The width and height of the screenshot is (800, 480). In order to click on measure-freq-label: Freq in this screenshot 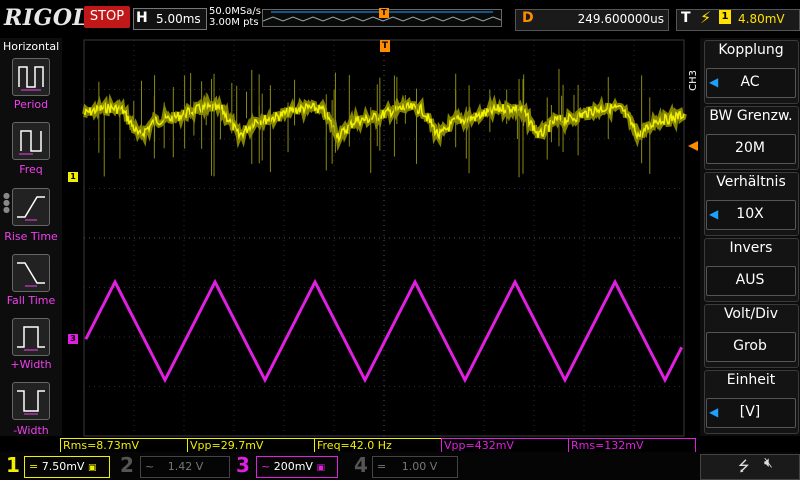, I will do `click(31, 169)`.